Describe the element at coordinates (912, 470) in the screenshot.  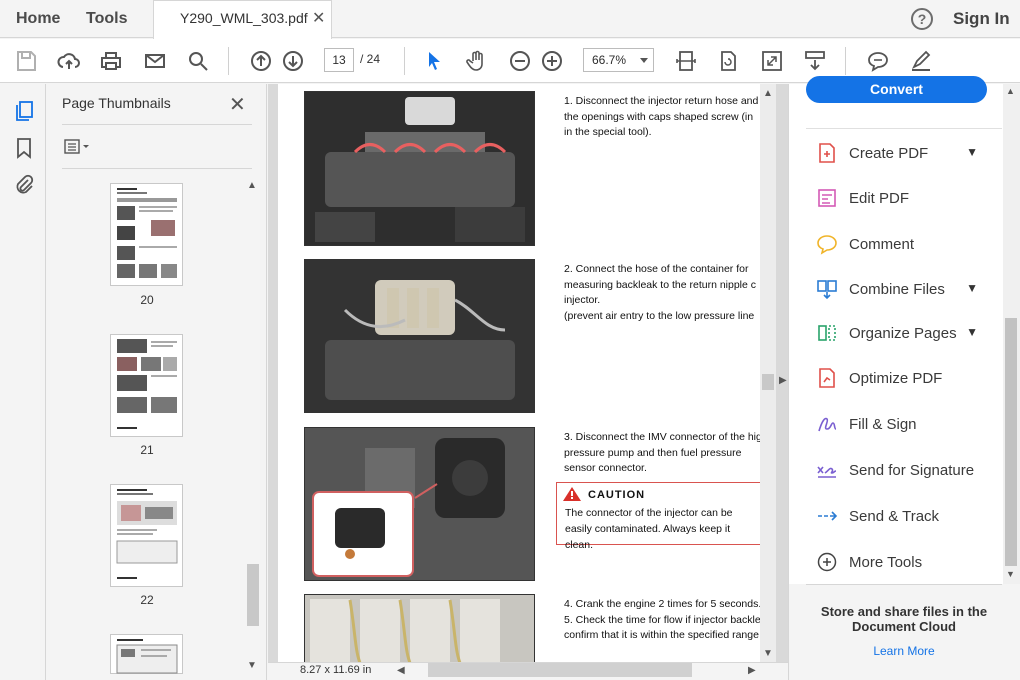
I see `tool-label: Send for Signature` at that location.